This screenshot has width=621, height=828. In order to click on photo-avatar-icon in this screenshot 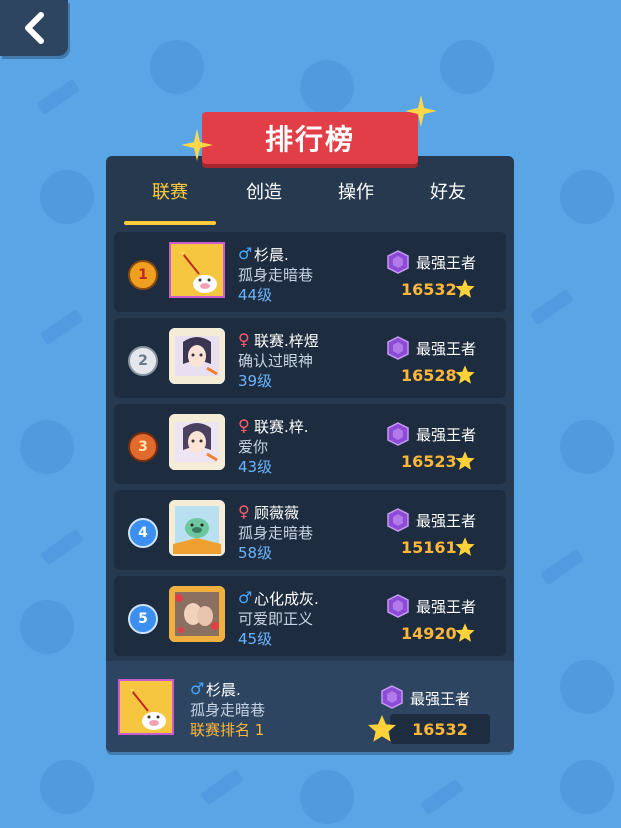, I will do `click(197, 614)`.